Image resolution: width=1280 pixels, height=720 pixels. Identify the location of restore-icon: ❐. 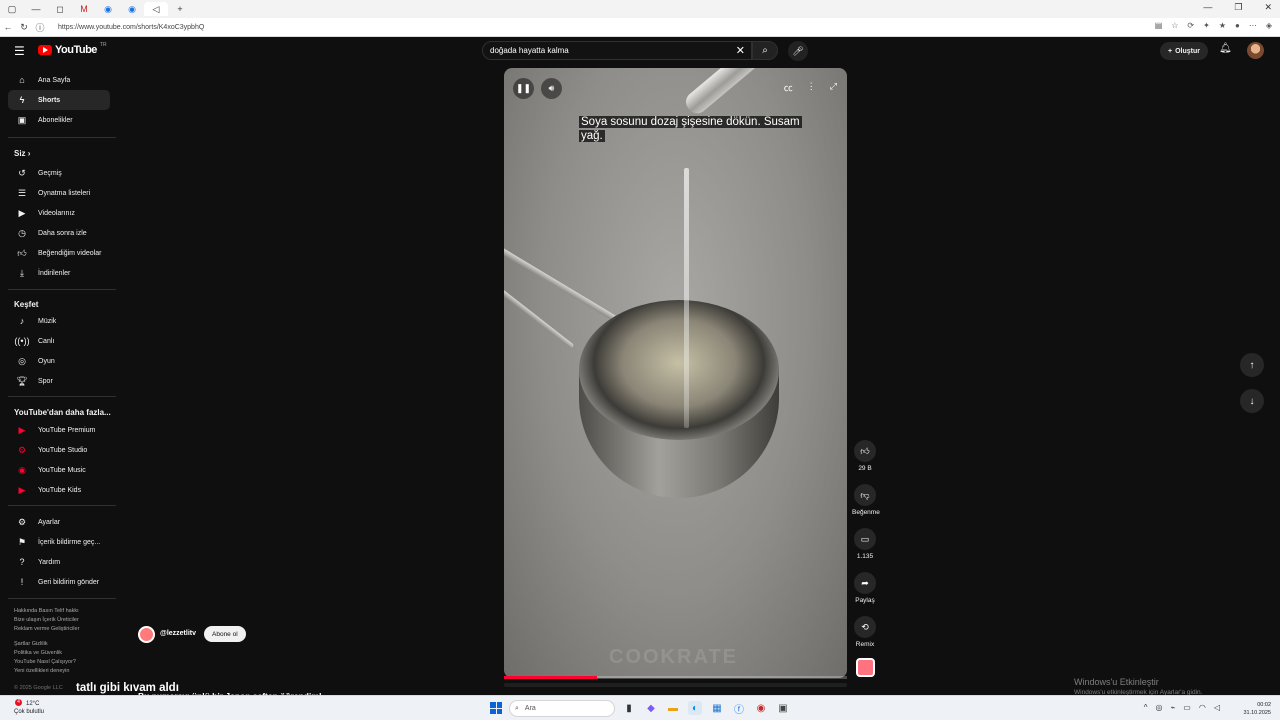
(1238, 7).